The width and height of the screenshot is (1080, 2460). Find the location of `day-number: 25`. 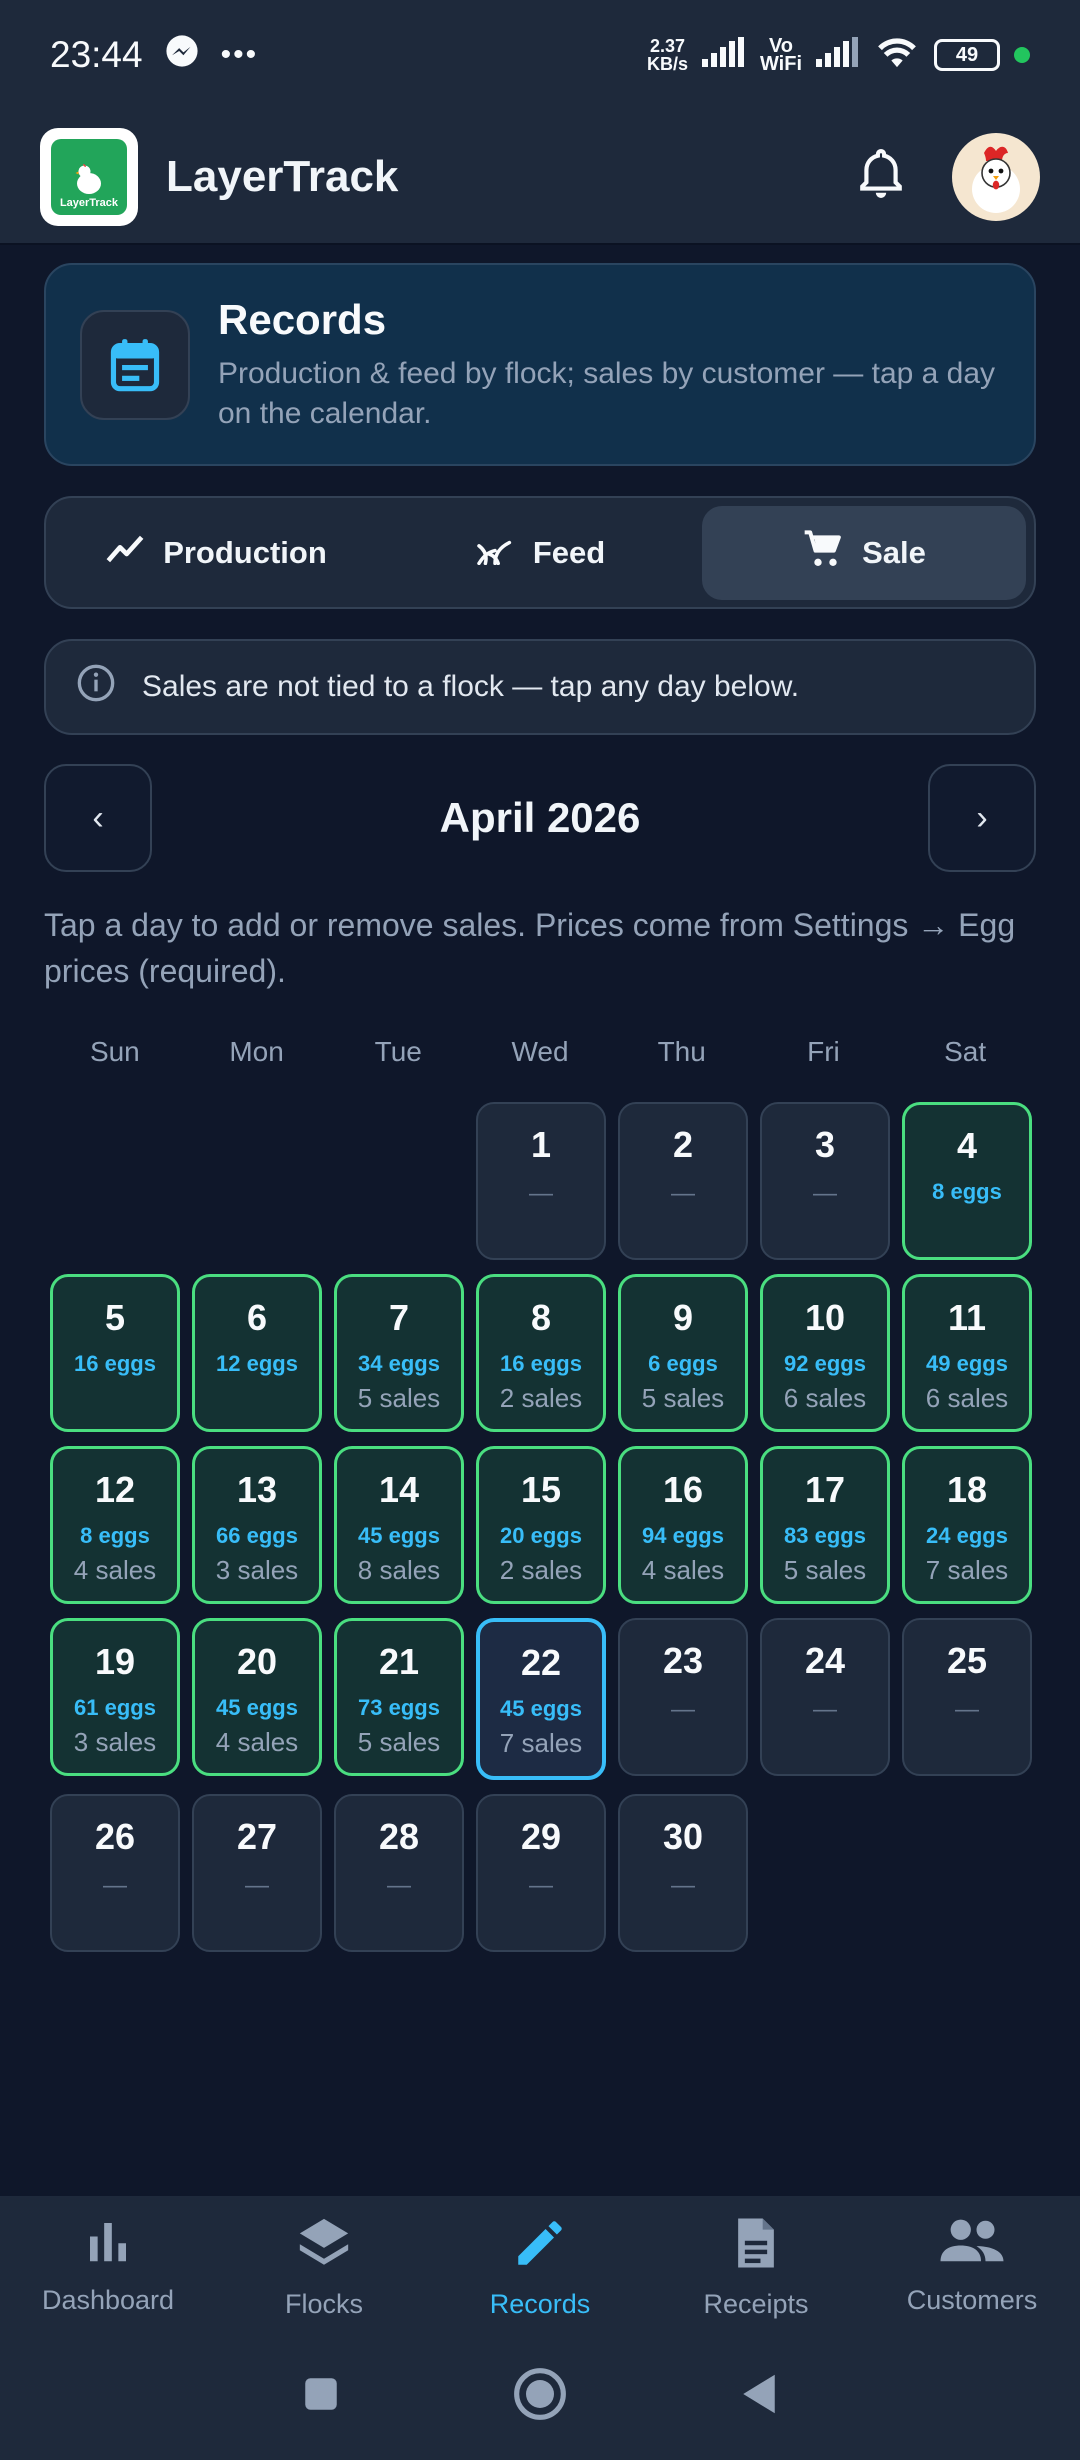

day-number: 25 is located at coordinates (967, 1660).